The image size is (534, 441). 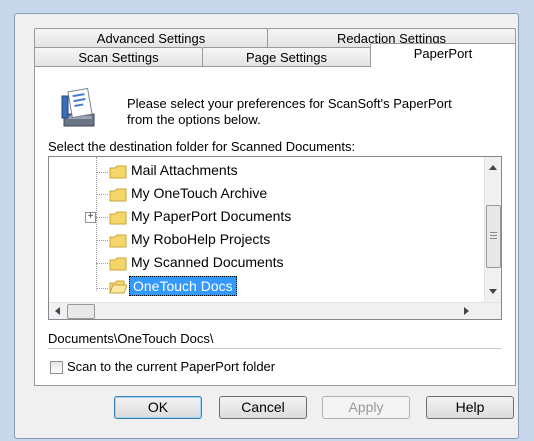 What do you see at coordinates (493, 236) in the screenshot?
I see `scroll-thumb` at bounding box center [493, 236].